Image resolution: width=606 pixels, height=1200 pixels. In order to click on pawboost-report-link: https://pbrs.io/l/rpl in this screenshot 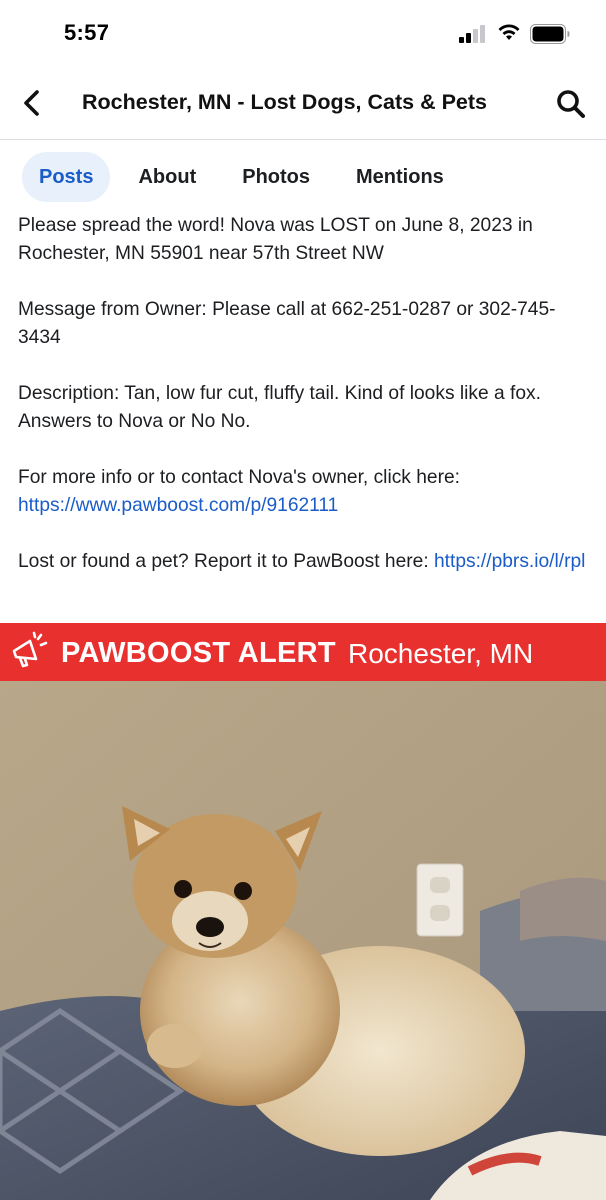, I will do `click(509, 561)`.